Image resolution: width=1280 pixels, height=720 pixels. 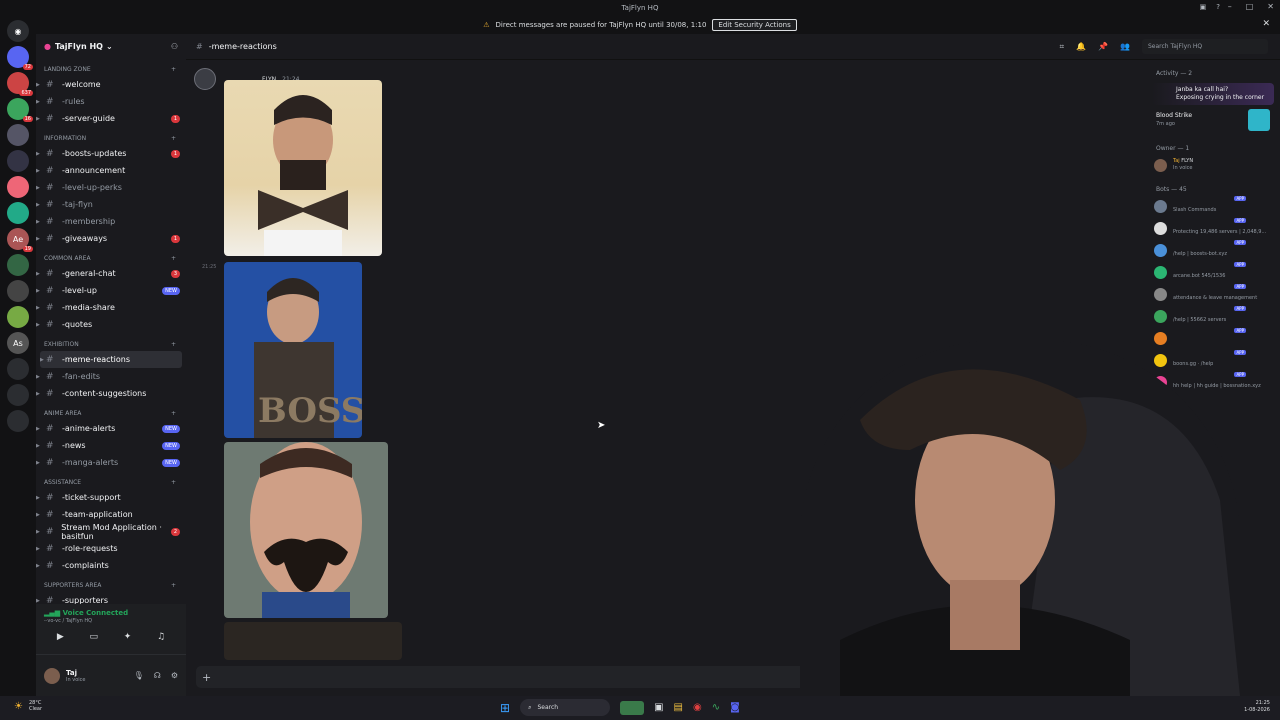 I want to click on inbox-icon: ▣, so click(x=1203, y=7).